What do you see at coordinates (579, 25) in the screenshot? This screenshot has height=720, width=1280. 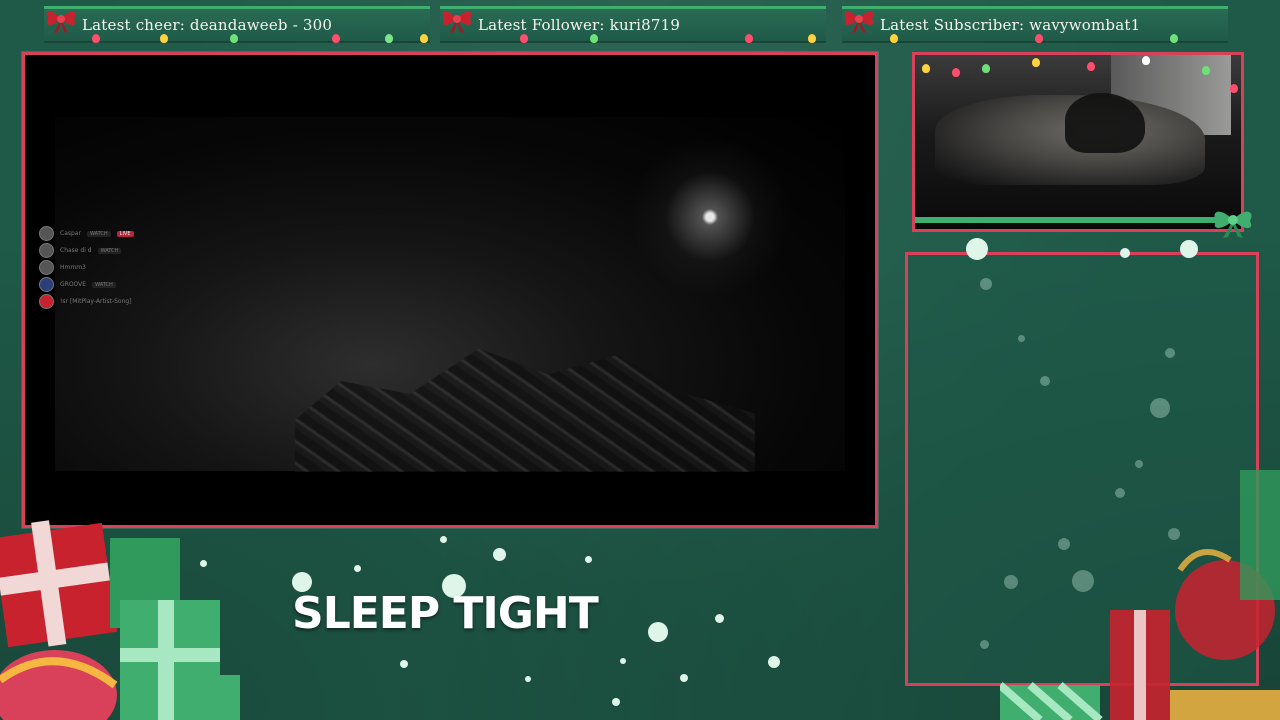 I see `ticker-label: Latest Follower: kuri8719` at bounding box center [579, 25].